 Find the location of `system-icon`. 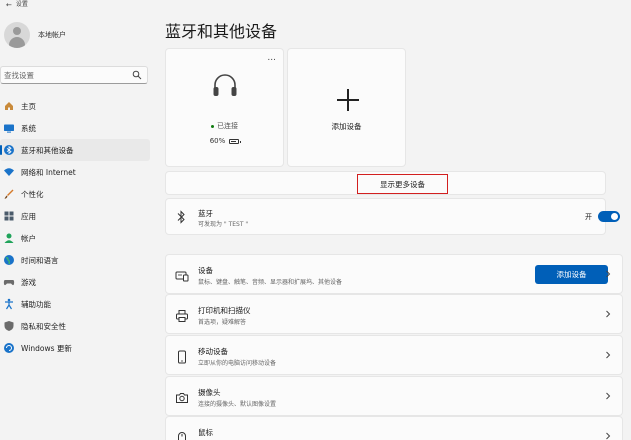

system-icon is located at coordinates (9, 128).